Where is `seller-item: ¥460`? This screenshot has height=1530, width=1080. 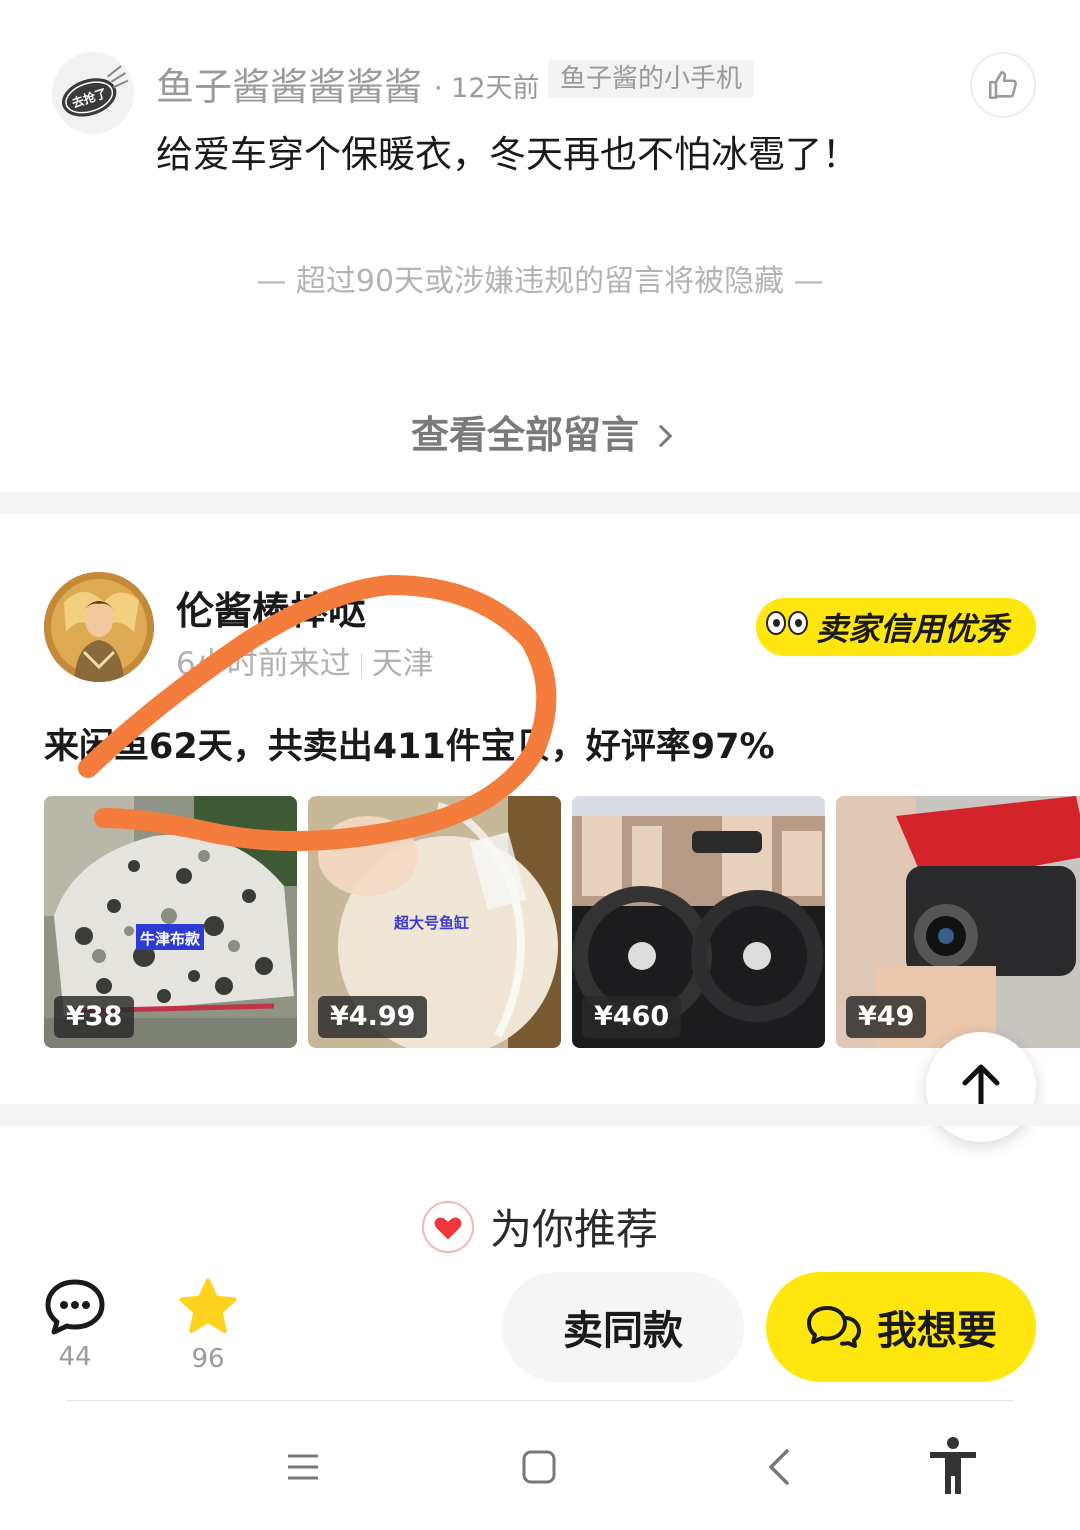 seller-item: ¥460 is located at coordinates (698, 922).